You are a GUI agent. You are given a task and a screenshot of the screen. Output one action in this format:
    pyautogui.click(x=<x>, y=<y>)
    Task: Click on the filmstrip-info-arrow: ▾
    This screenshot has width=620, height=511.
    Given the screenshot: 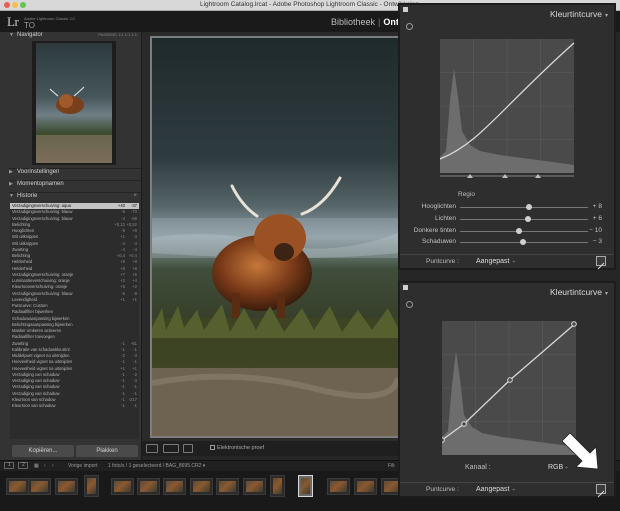 What is the action you would take?
    pyautogui.click(x=204, y=466)
    